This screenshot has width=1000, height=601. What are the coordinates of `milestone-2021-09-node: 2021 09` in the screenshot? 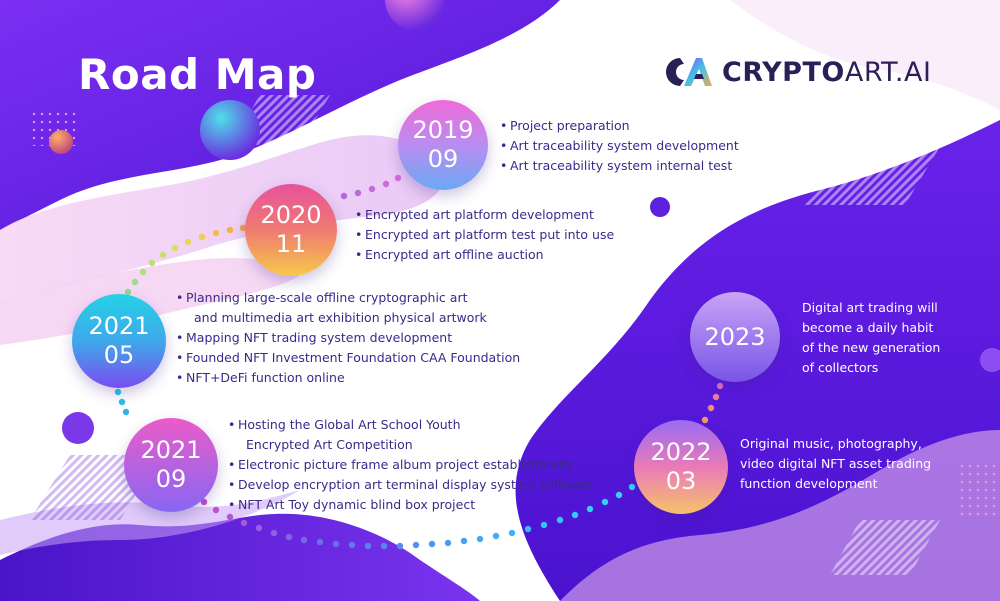 It's located at (171, 465).